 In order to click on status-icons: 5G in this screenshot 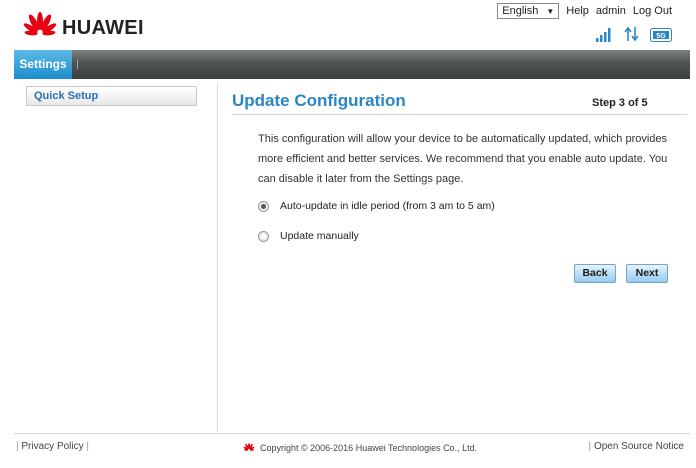, I will do `click(634, 34)`.